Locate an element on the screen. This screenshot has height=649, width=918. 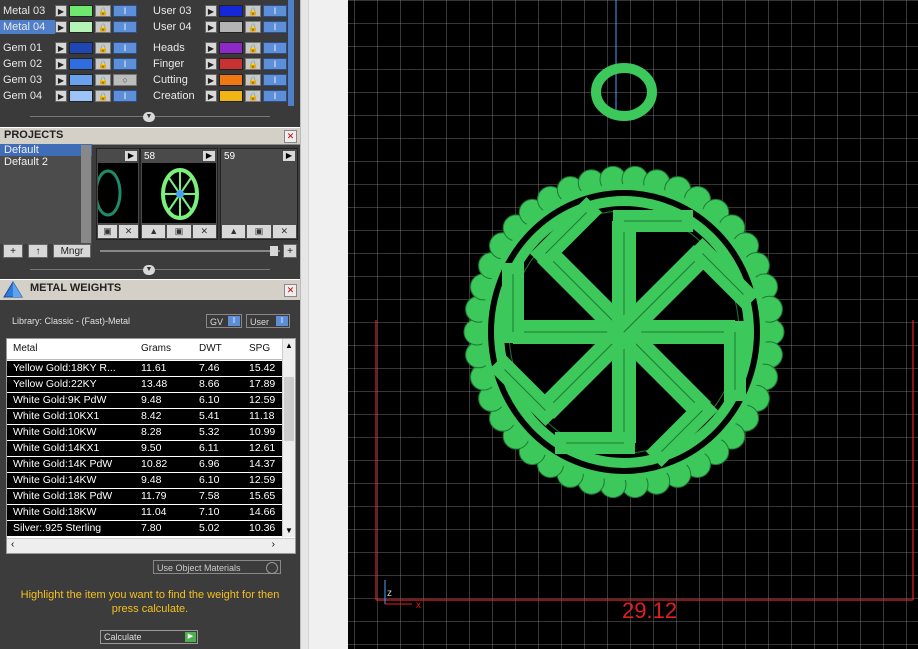
scroll-thumb is located at coordinates (289, 409).